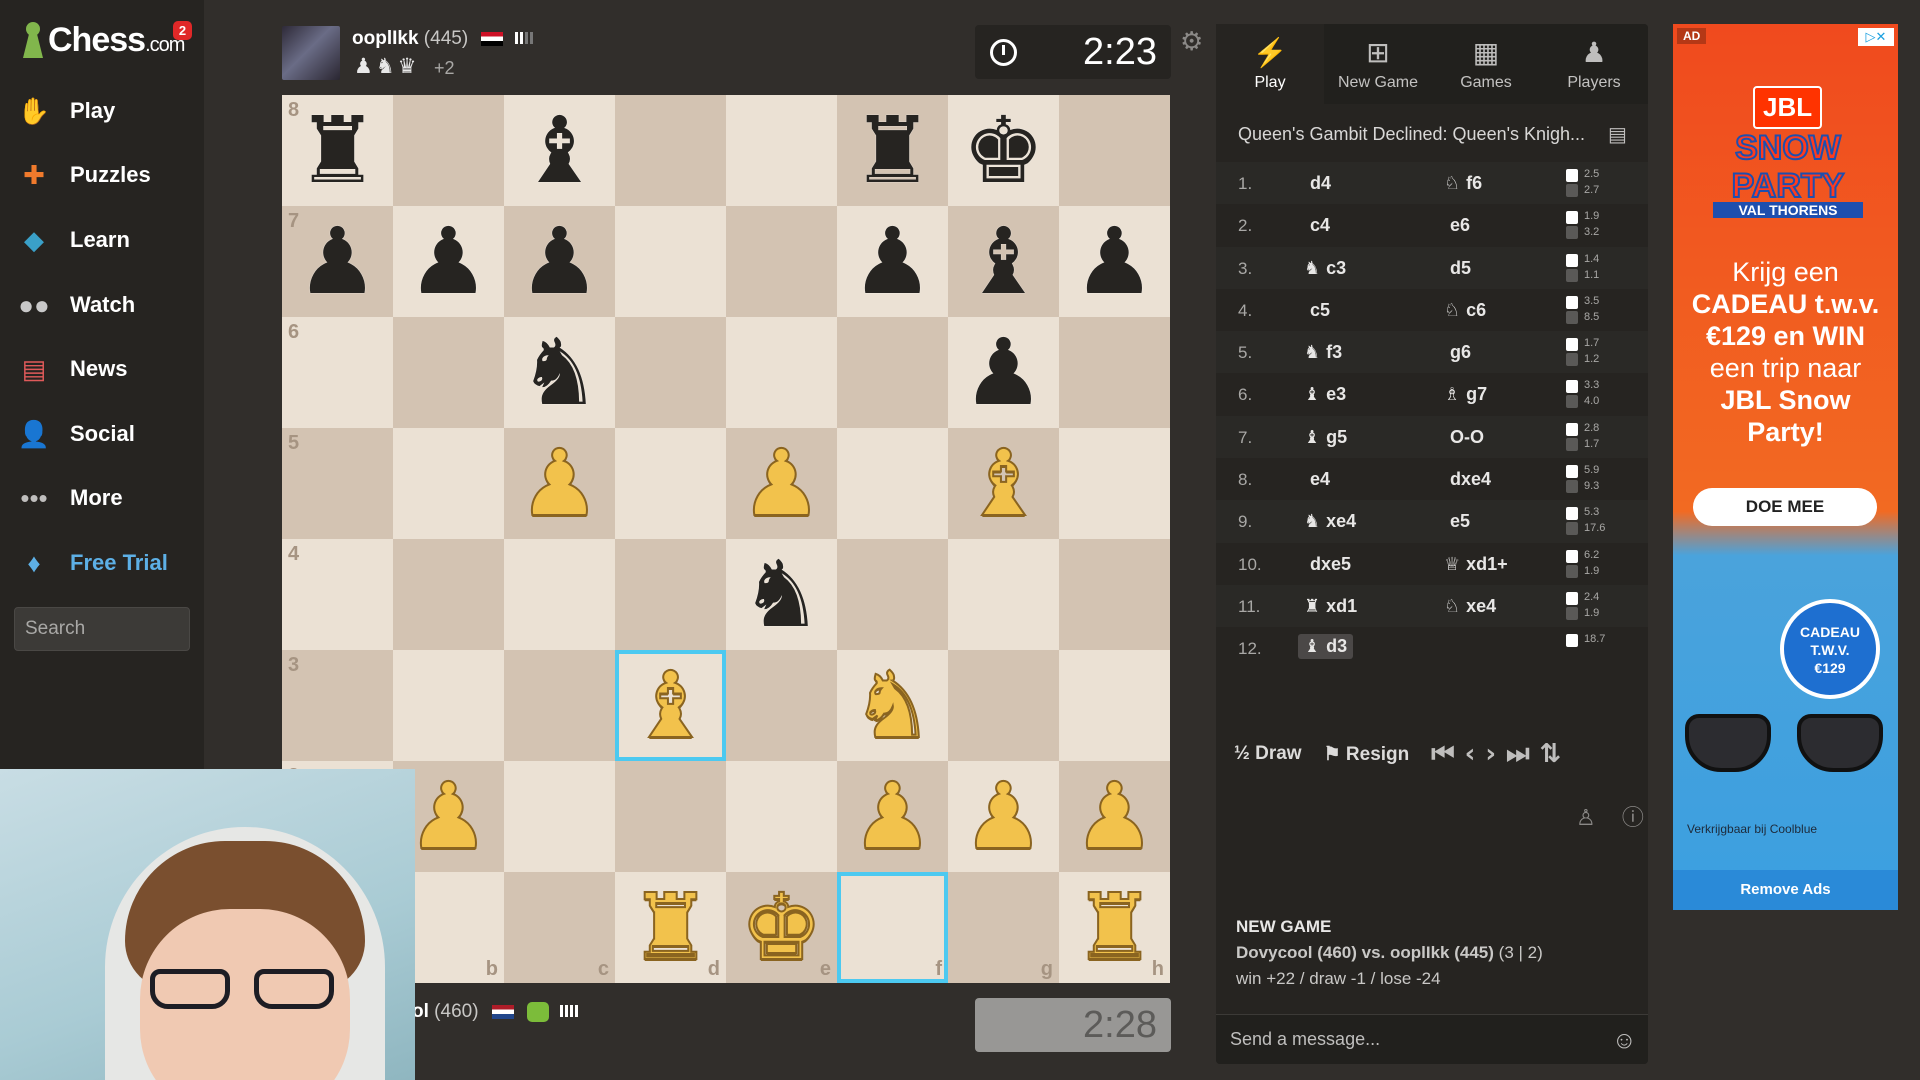 The image size is (1920, 1080). Describe the element at coordinates (1114, 705) in the screenshot. I see `square-h3` at that location.